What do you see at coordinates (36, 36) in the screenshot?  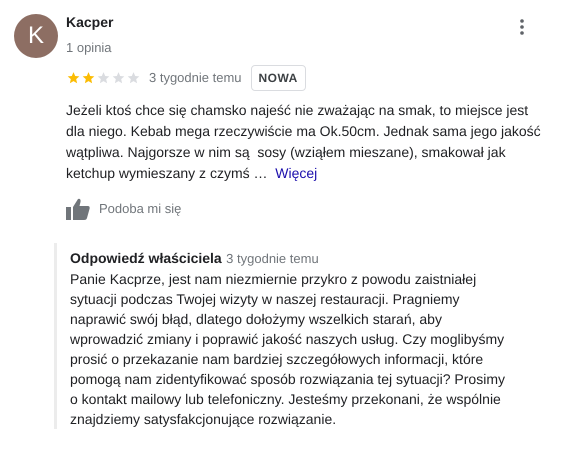 I see `avatar: K` at bounding box center [36, 36].